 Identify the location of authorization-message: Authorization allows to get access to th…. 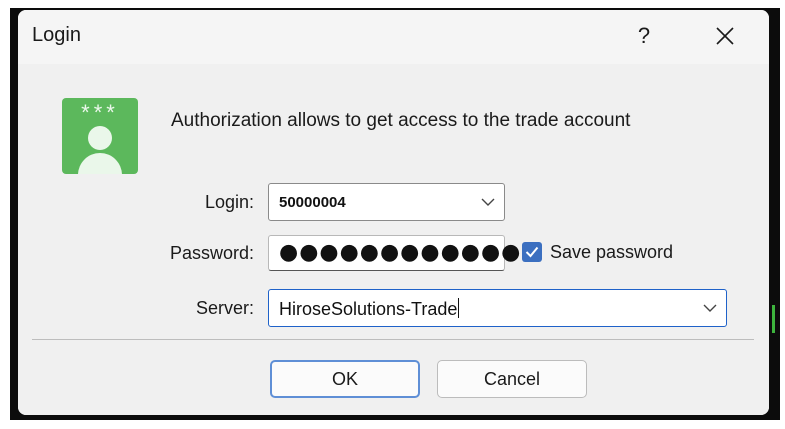
(401, 120).